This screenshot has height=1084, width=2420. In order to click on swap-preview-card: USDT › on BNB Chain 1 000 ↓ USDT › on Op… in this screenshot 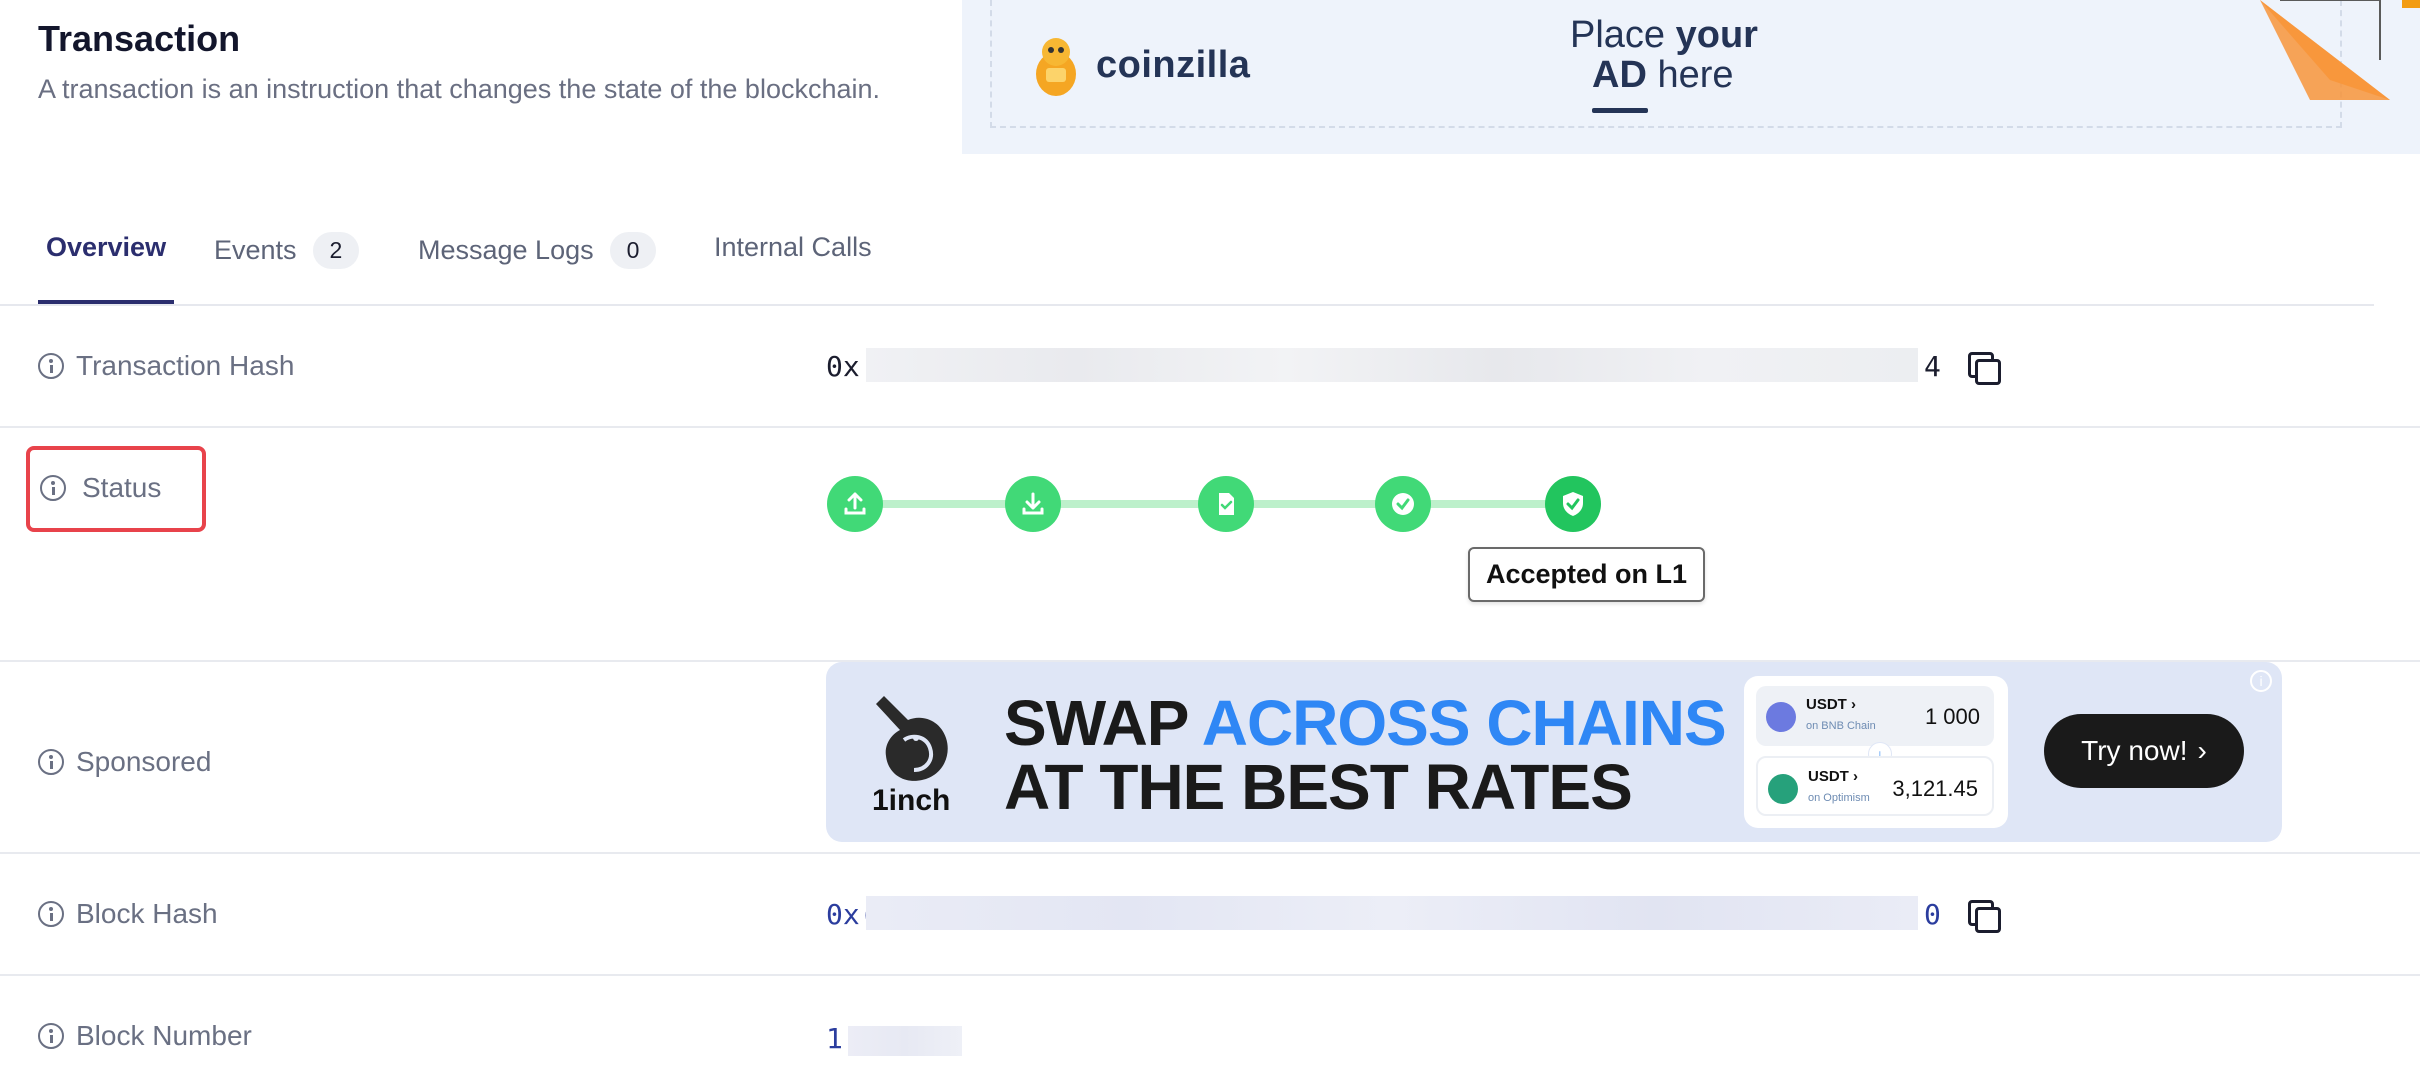, I will do `click(1876, 752)`.